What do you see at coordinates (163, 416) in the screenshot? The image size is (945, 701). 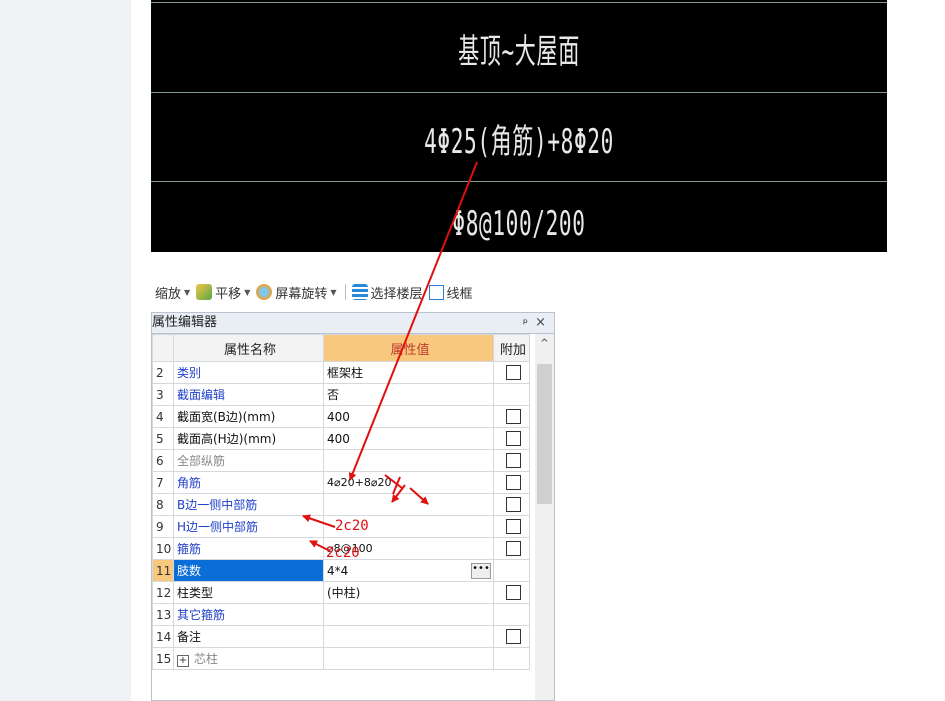 I see `row-number: 4` at bounding box center [163, 416].